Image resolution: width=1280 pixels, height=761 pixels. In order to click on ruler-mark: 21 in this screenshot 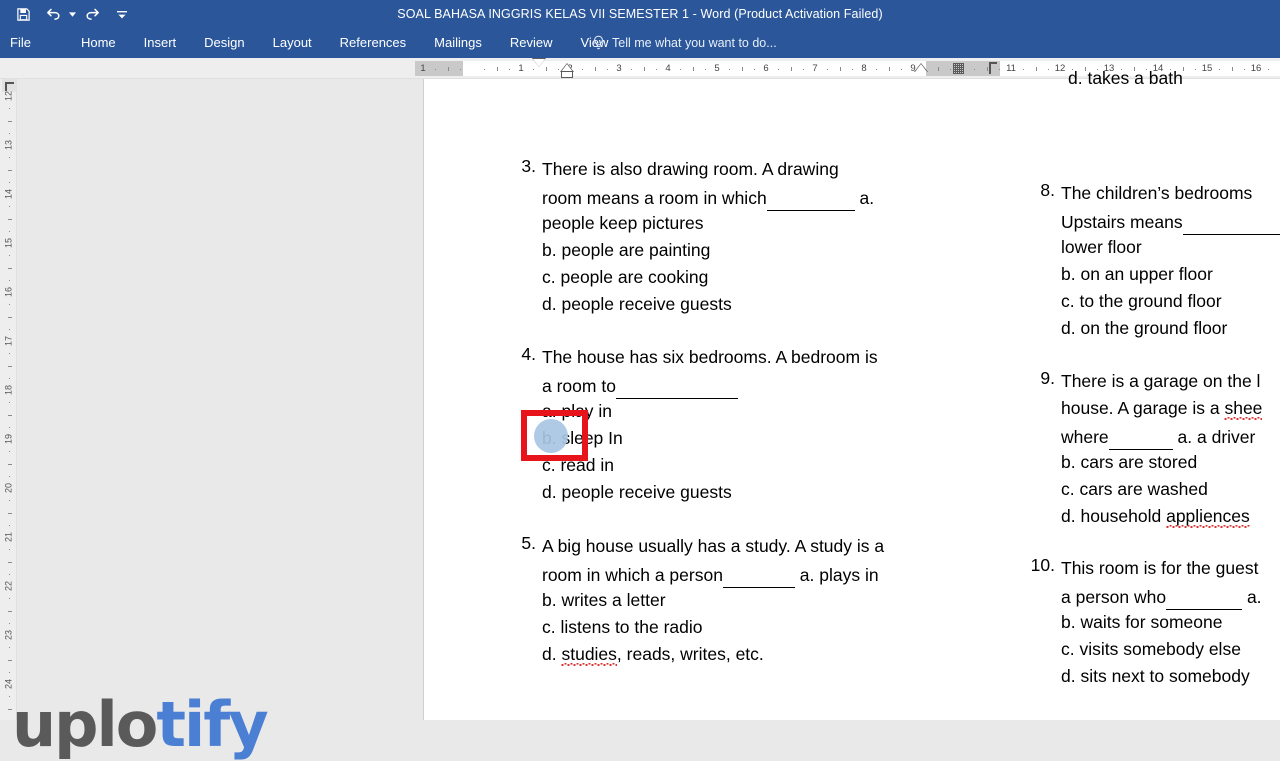, I will do `click(8, 537)`.